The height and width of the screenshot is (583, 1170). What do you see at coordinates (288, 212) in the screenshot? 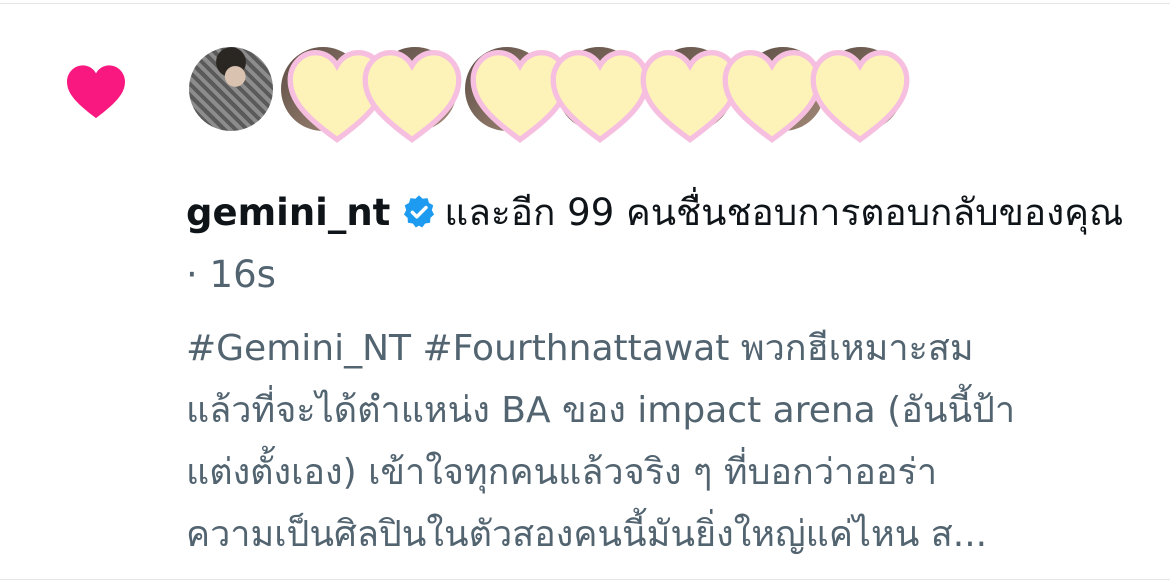
I see `liker-name-link: gemini_nt` at bounding box center [288, 212].